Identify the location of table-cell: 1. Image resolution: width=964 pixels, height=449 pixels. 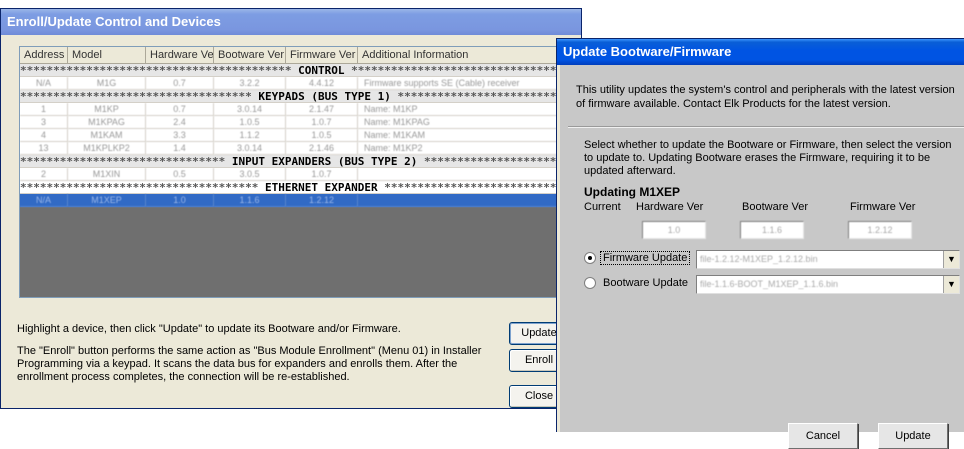
(44, 109).